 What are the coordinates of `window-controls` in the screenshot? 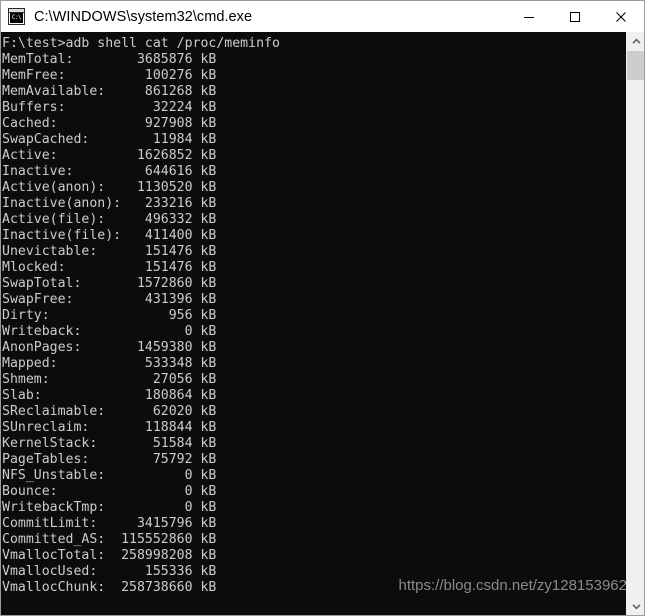 It's located at (575, 16).